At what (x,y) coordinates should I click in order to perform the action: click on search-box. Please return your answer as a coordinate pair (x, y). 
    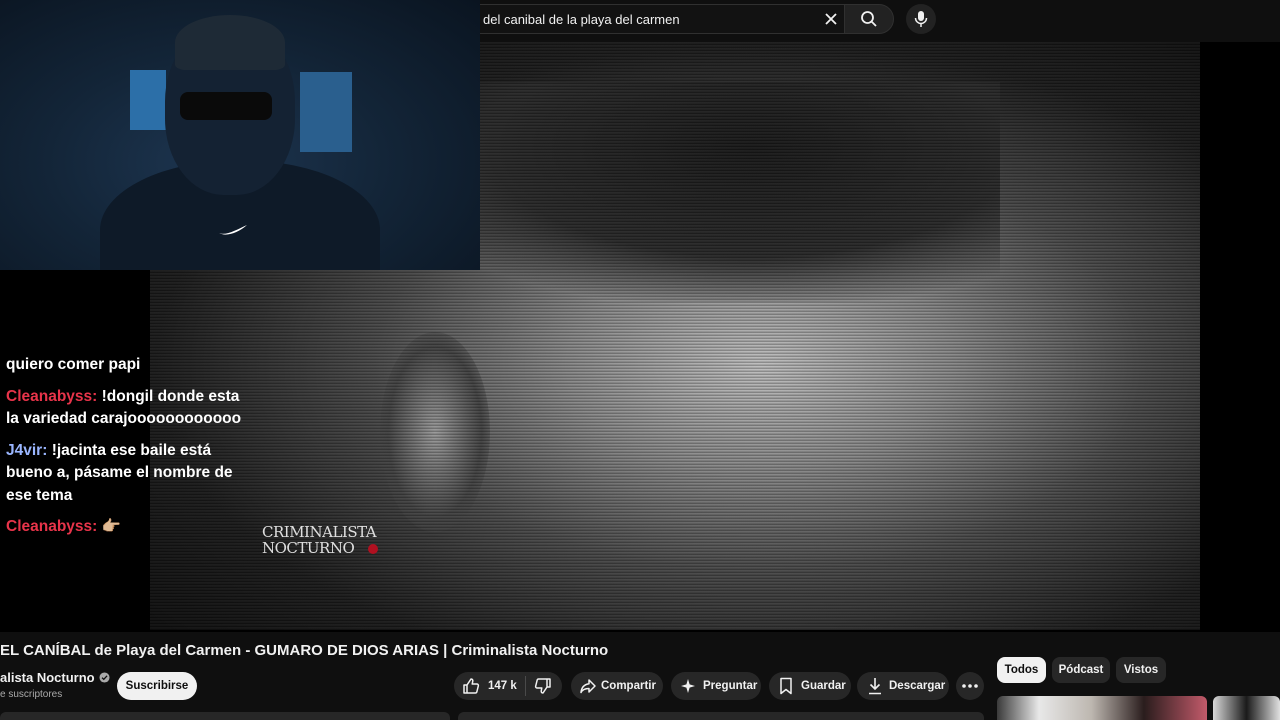
    Looking at the image, I should click on (661, 19).